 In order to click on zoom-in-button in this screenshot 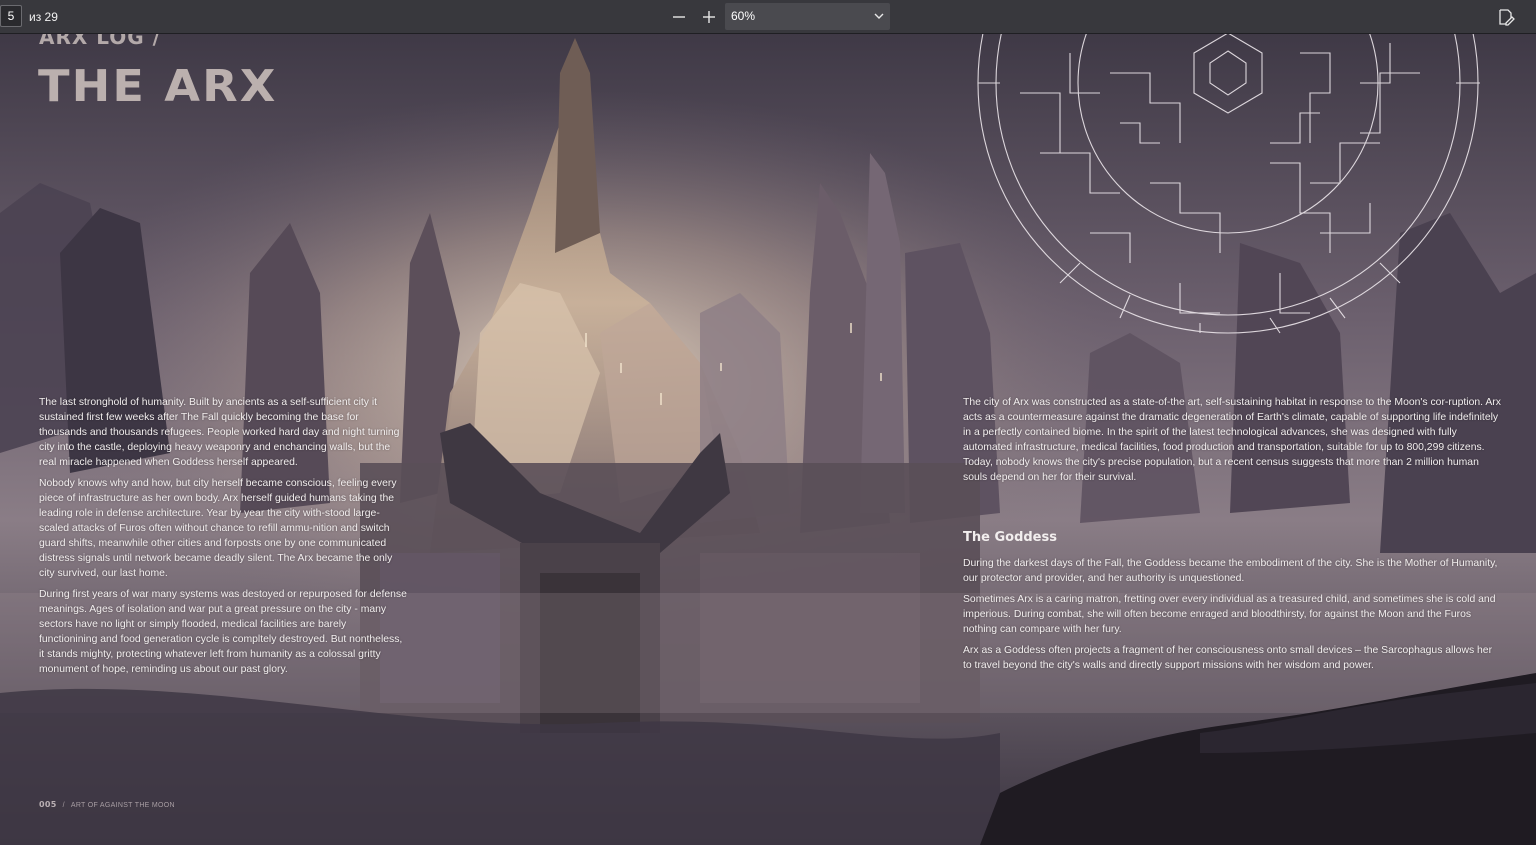, I will do `click(709, 17)`.